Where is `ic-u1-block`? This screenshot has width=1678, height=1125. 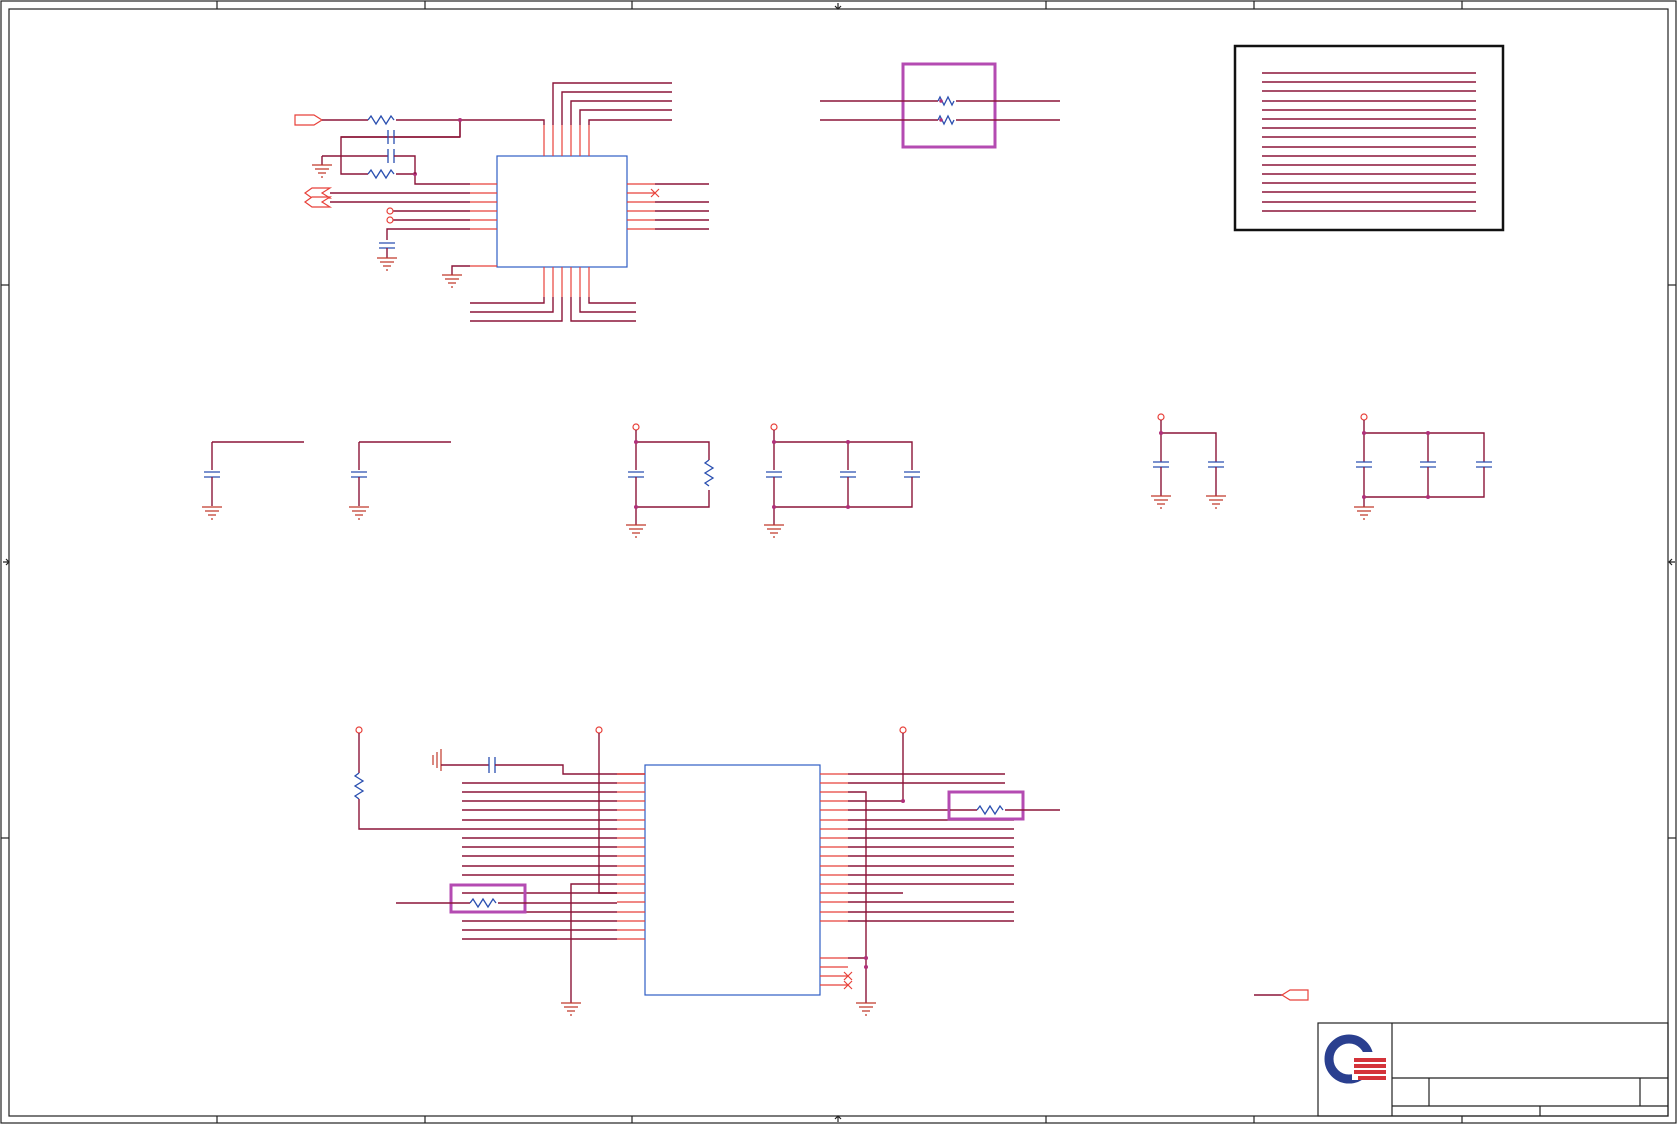 ic-u1-block is located at coordinates (501, 202).